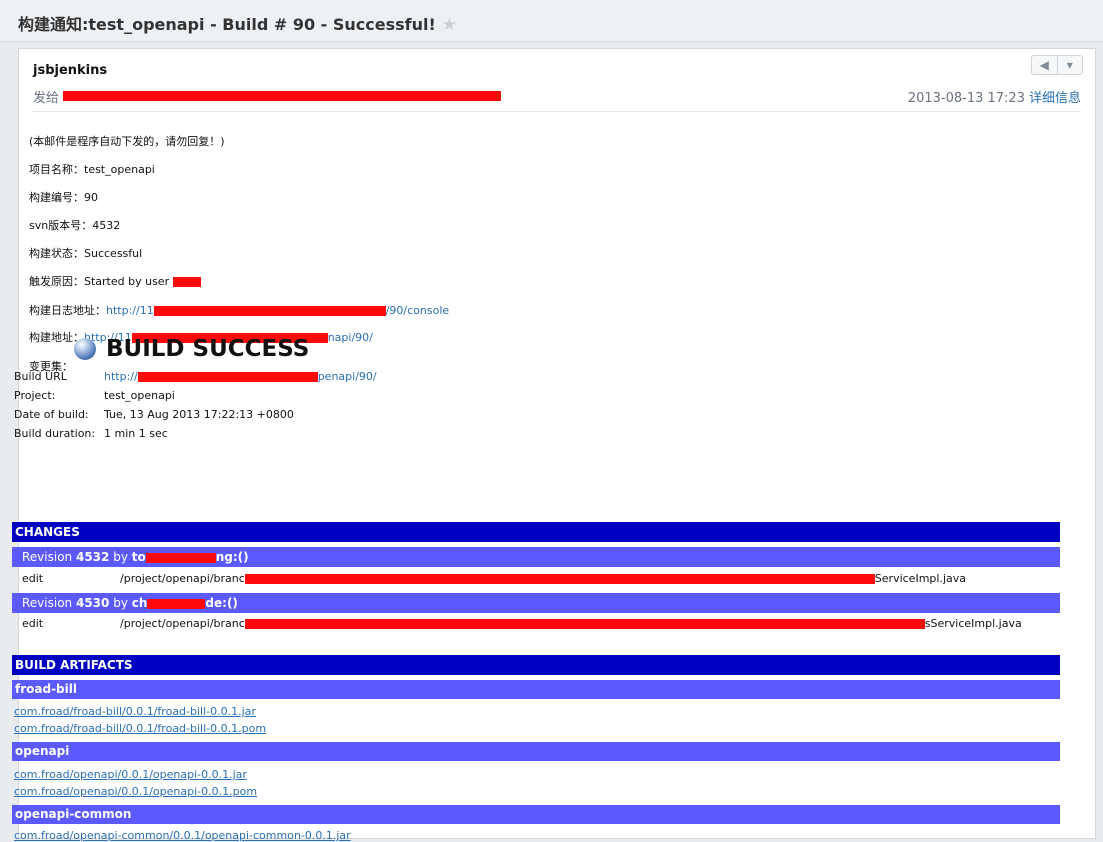  What do you see at coordinates (92, 169) in the screenshot?
I see `project-name-line: 项目名称：test_openapi` at bounding box center [92, 169].